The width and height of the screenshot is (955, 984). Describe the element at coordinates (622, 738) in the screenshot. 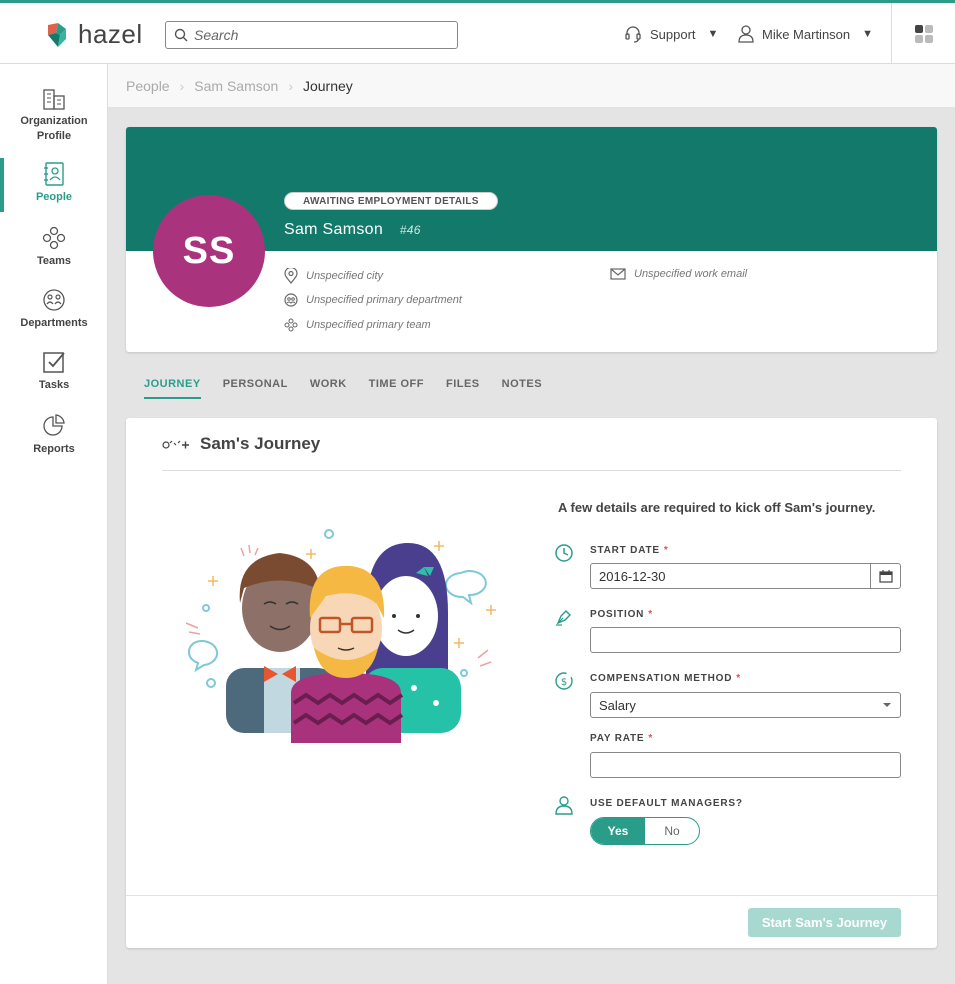

I see `pay-rate-label: PAY RATE *` at that location.